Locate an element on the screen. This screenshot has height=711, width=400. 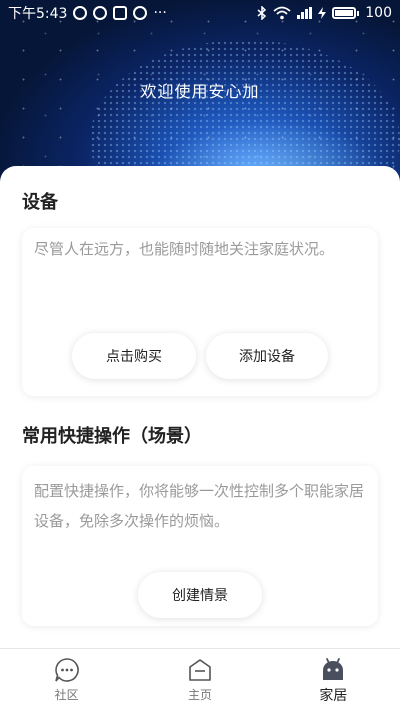
buy-button: 点击购买 is located at coordinates (134, 356).